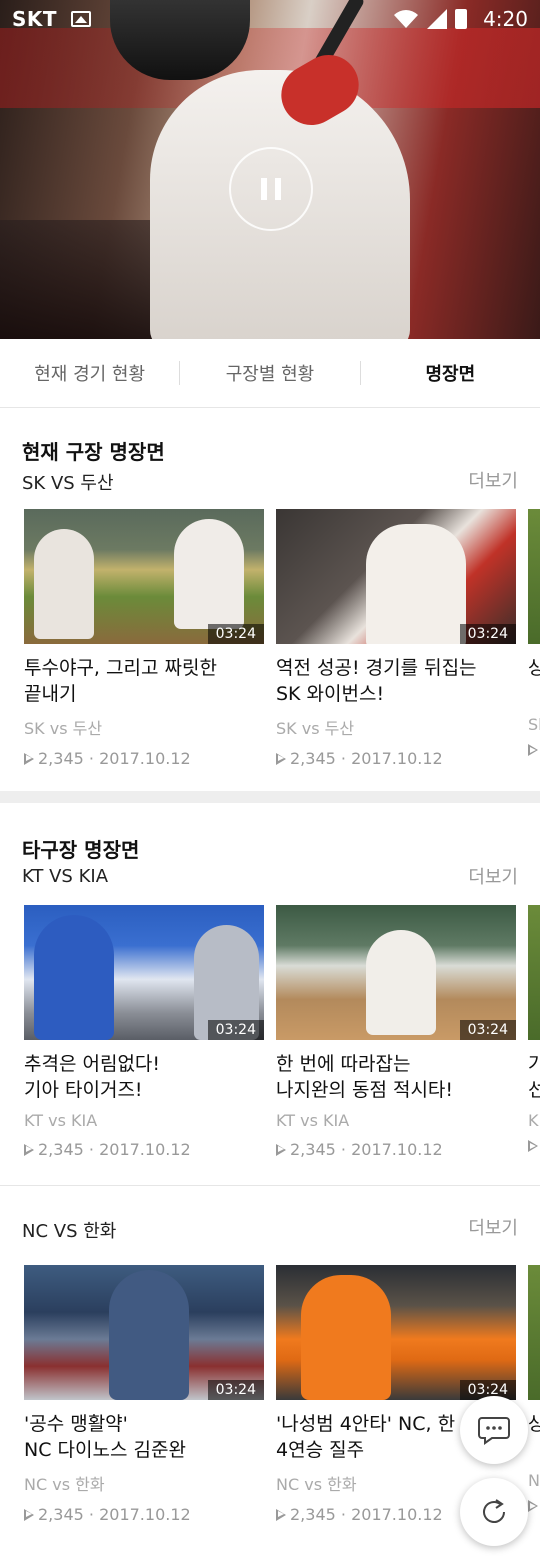 This screenshot has width=540, height=1563. I want to click on chat-button, so click(494, 1430).